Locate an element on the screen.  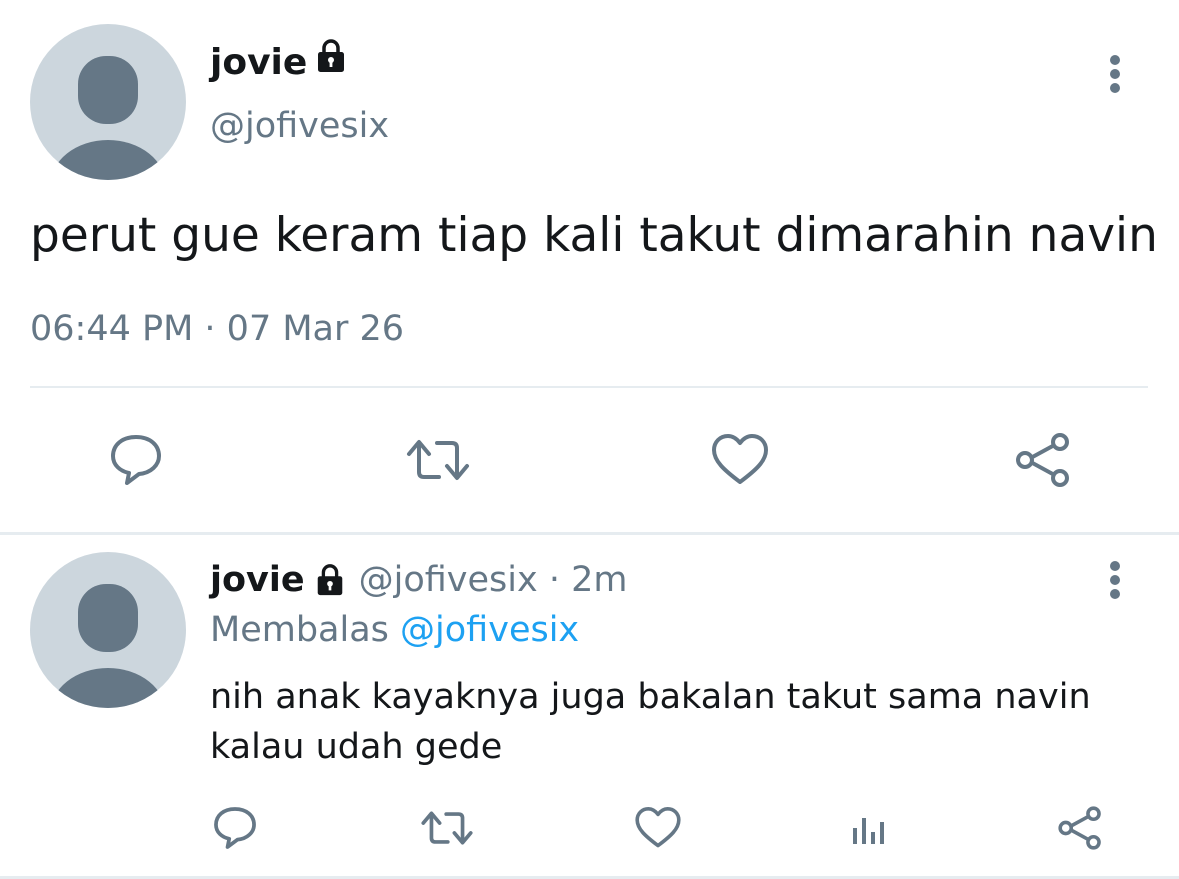
tweet-timestamp: 06:44 PM · 07 Mar 26 is located at coordinates (217, 329).